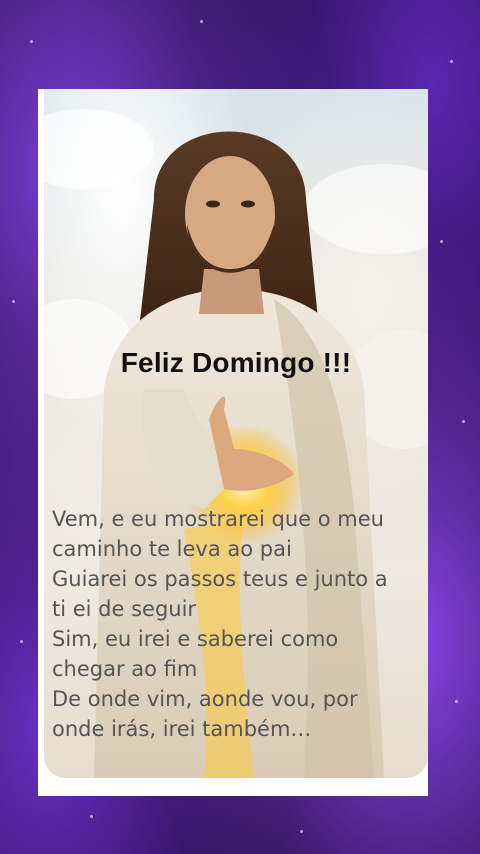 The height and width of the screenshot is (854, 480). Describe the element at coordinates (124, 609) in the screenshot. I see `verse-line: ti ei de seguir` at that location.